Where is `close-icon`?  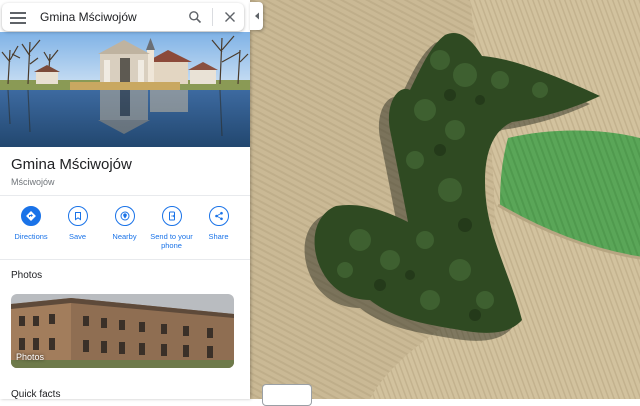 close-icon is located at coordinates (230, 17).